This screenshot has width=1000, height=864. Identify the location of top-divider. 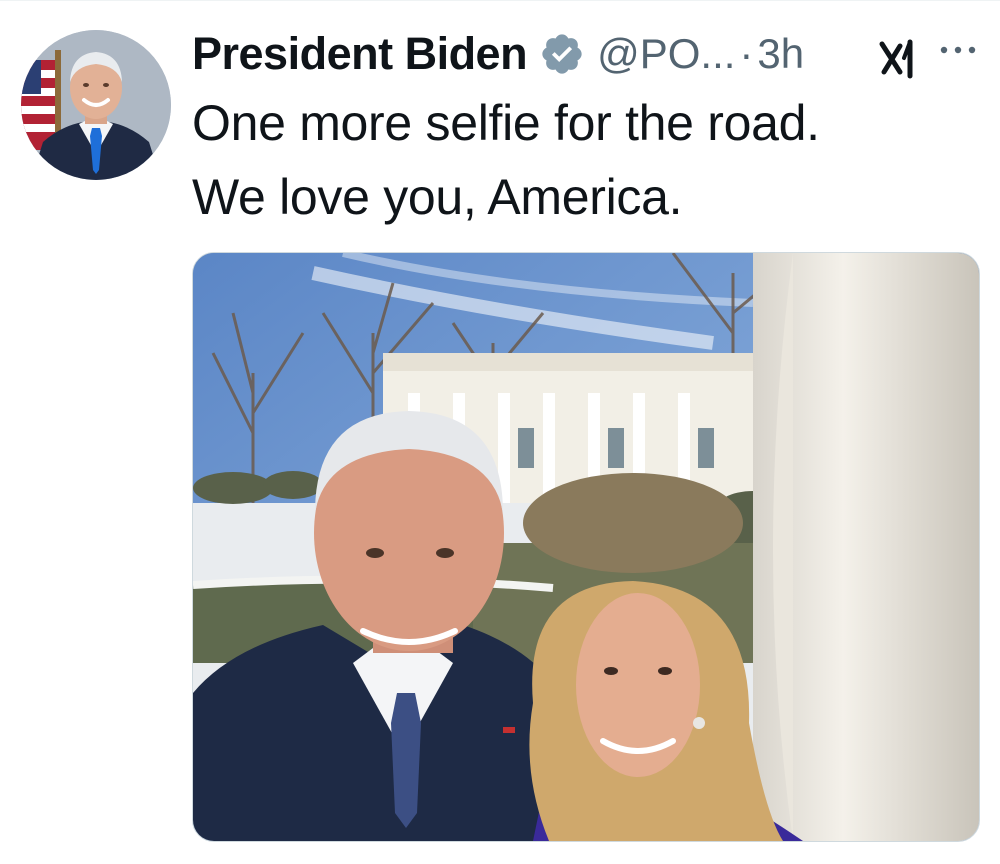
(500, 0).